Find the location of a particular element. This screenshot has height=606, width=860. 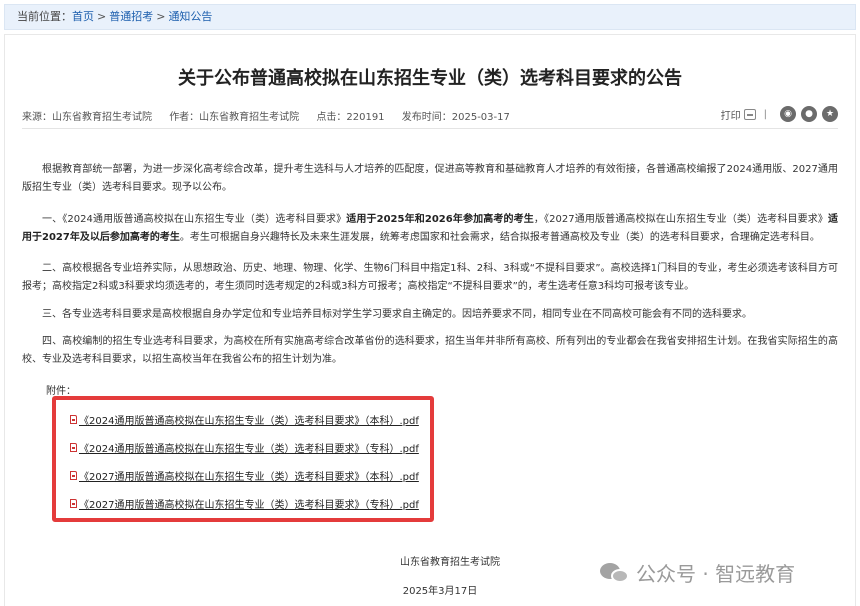

print-button: 打印 is located at coordinates (738, 114).